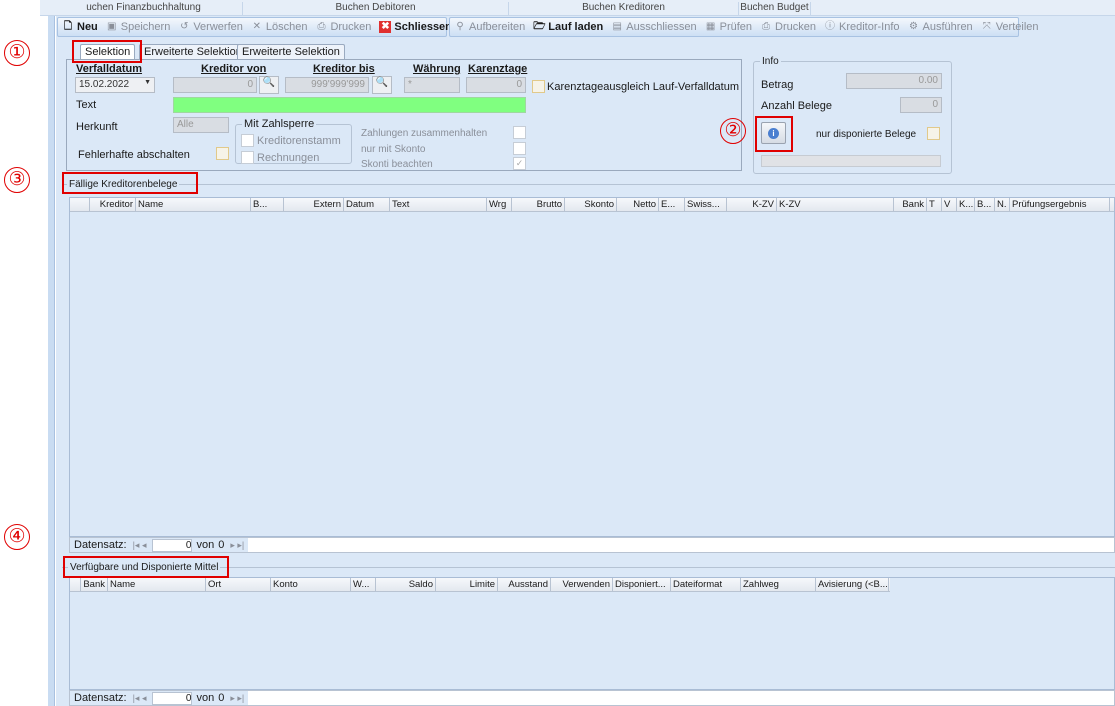 This screenshot has height=706, width=1115. Describe the element at coordinates (497, 27) in the screenshot. I see `toolbar-button-label: Aufbereiten` at that location.